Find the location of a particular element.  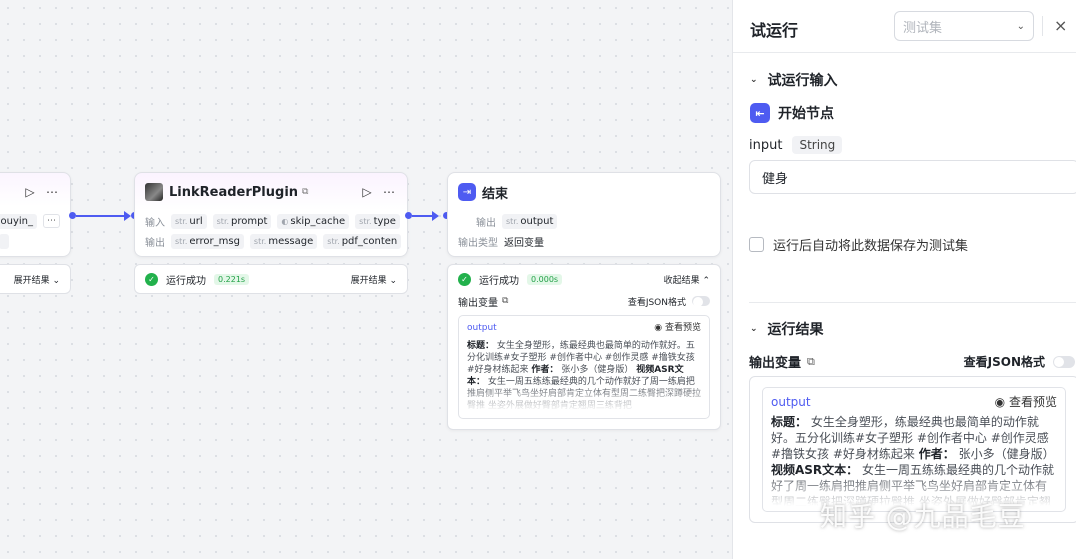

input-param-type: str. type is located at coordinates (377, 221).